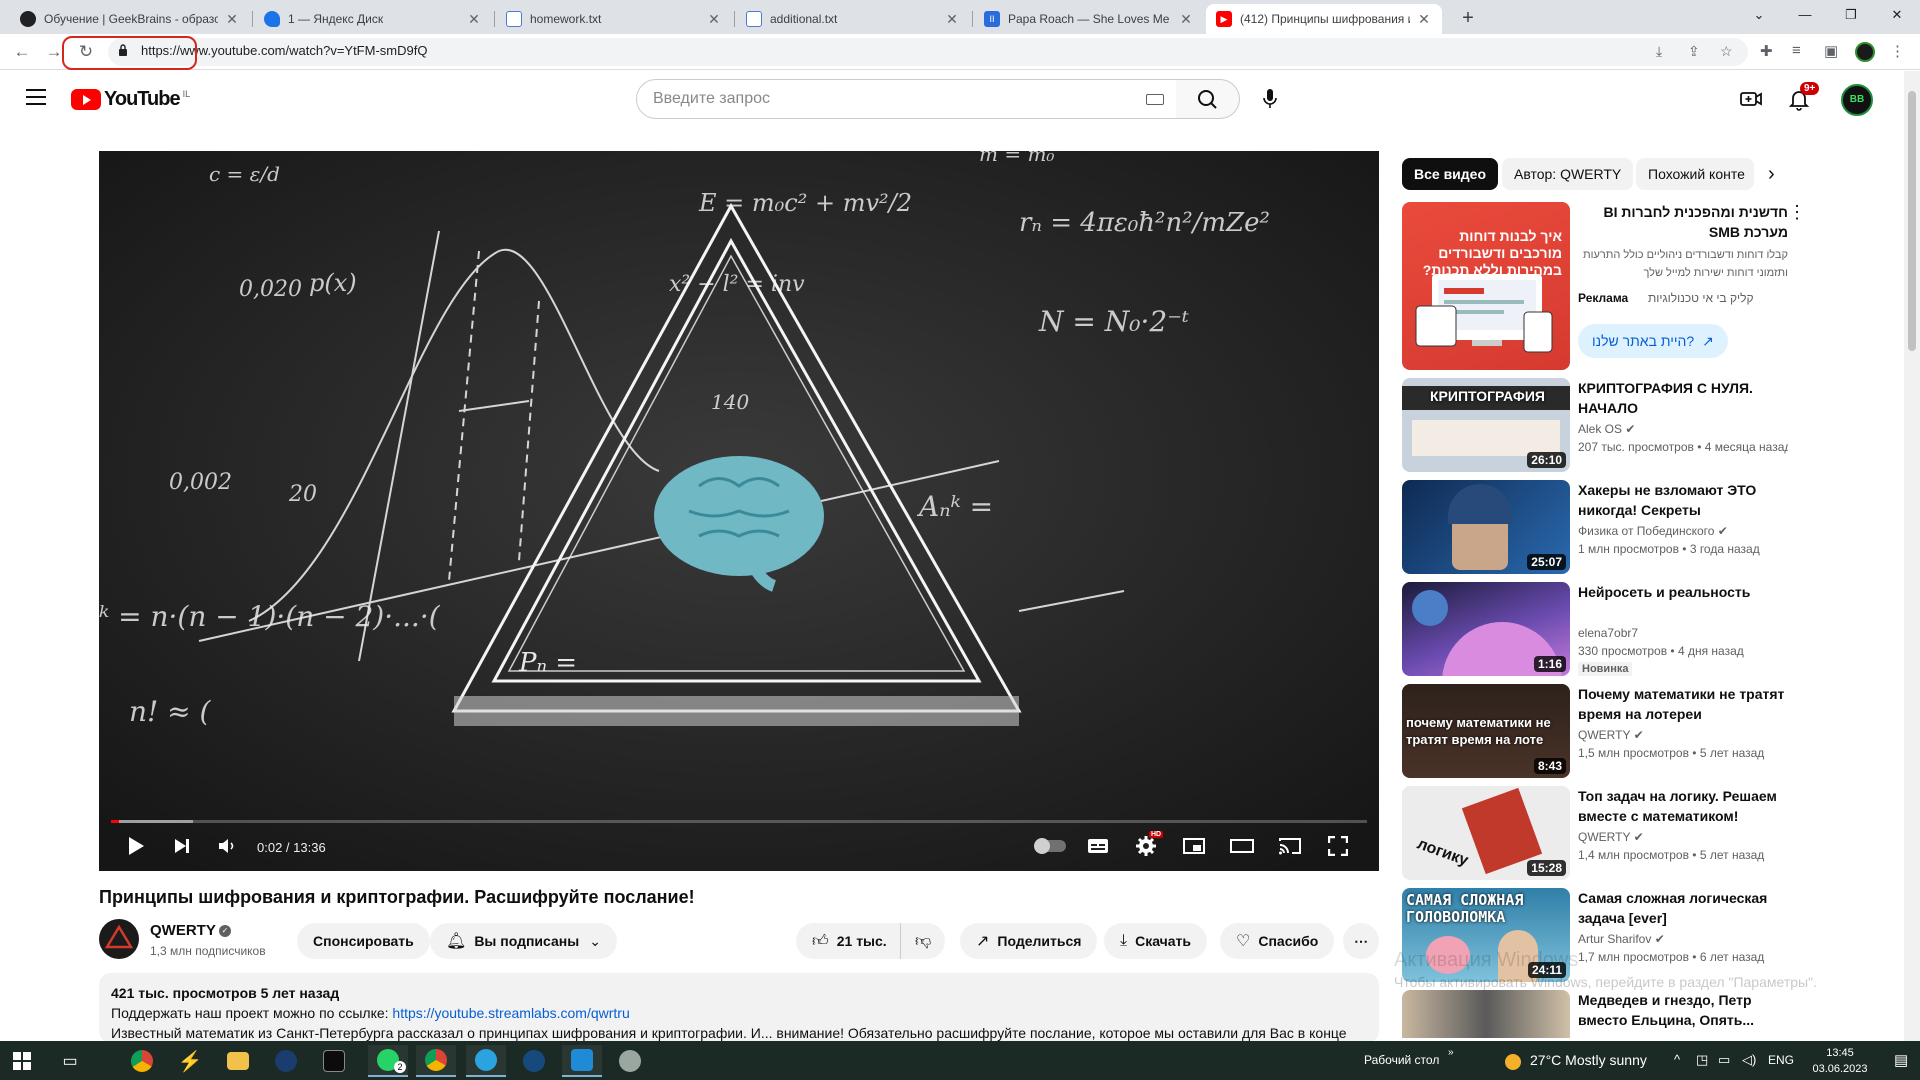 This screenshot has width=1920, height=1080. What do you see at coordinates (1683, 398) in the screenshot?
I see `recommendation-title: КРИПТОГРАФИЯ С НУЛЯ. НАЧАЛО` at bounding box center [1683, 398].